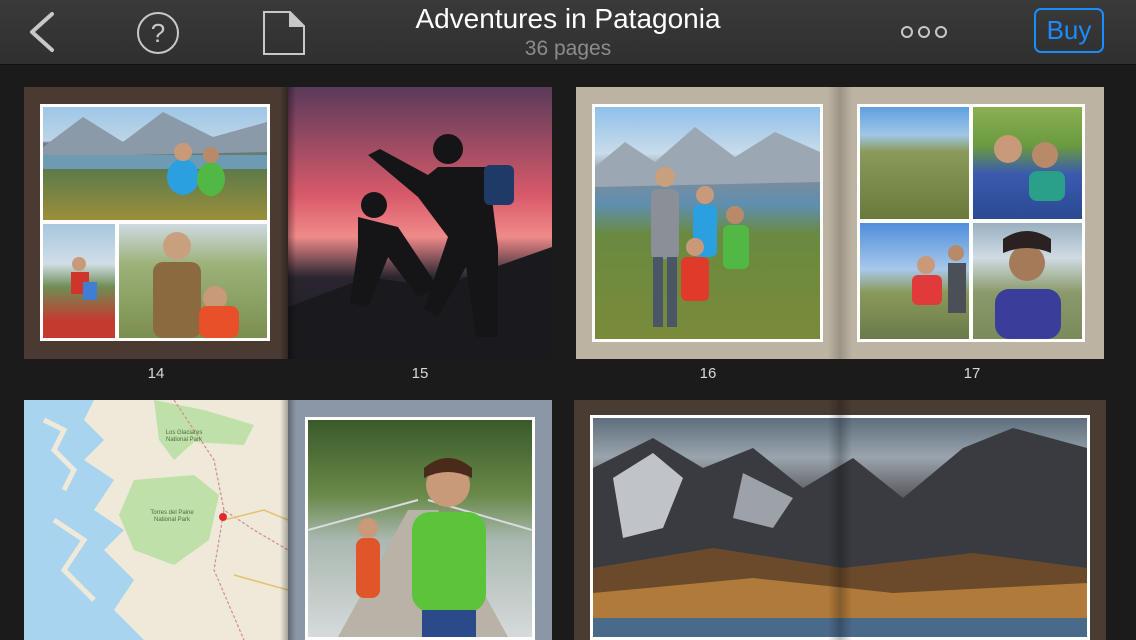  Describe the element at coordinates (708, 373) in the screenshot. I see `page-number-16: 16` at that location.